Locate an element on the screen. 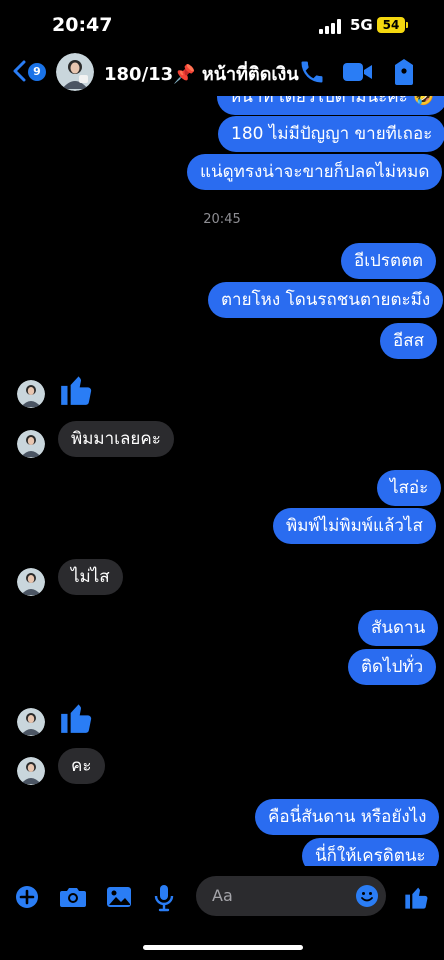 The image size is (444, 960). message-outgoing: หน้าที่ เดี๋ยวไปตามนะคะ 🤣 is located at coordinates (330, 105).